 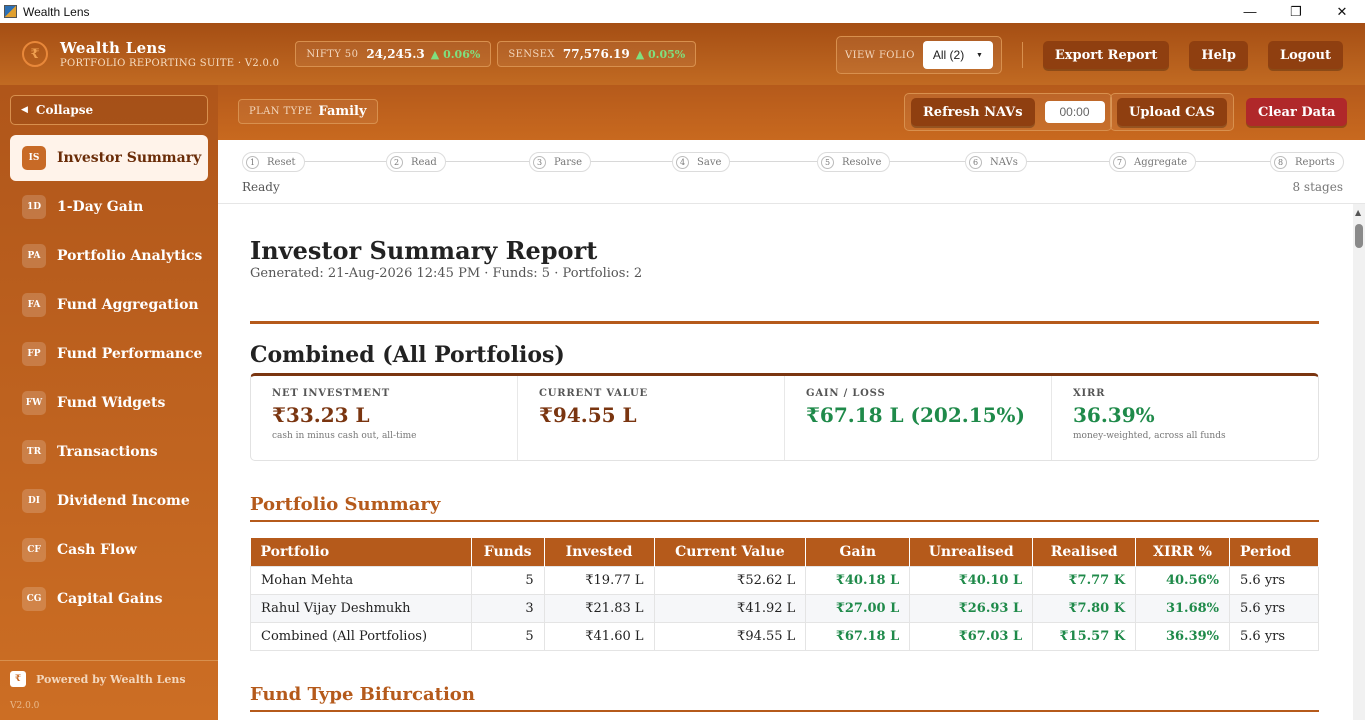 I want to click on step-number: 8, so click(x=1280, y=162).